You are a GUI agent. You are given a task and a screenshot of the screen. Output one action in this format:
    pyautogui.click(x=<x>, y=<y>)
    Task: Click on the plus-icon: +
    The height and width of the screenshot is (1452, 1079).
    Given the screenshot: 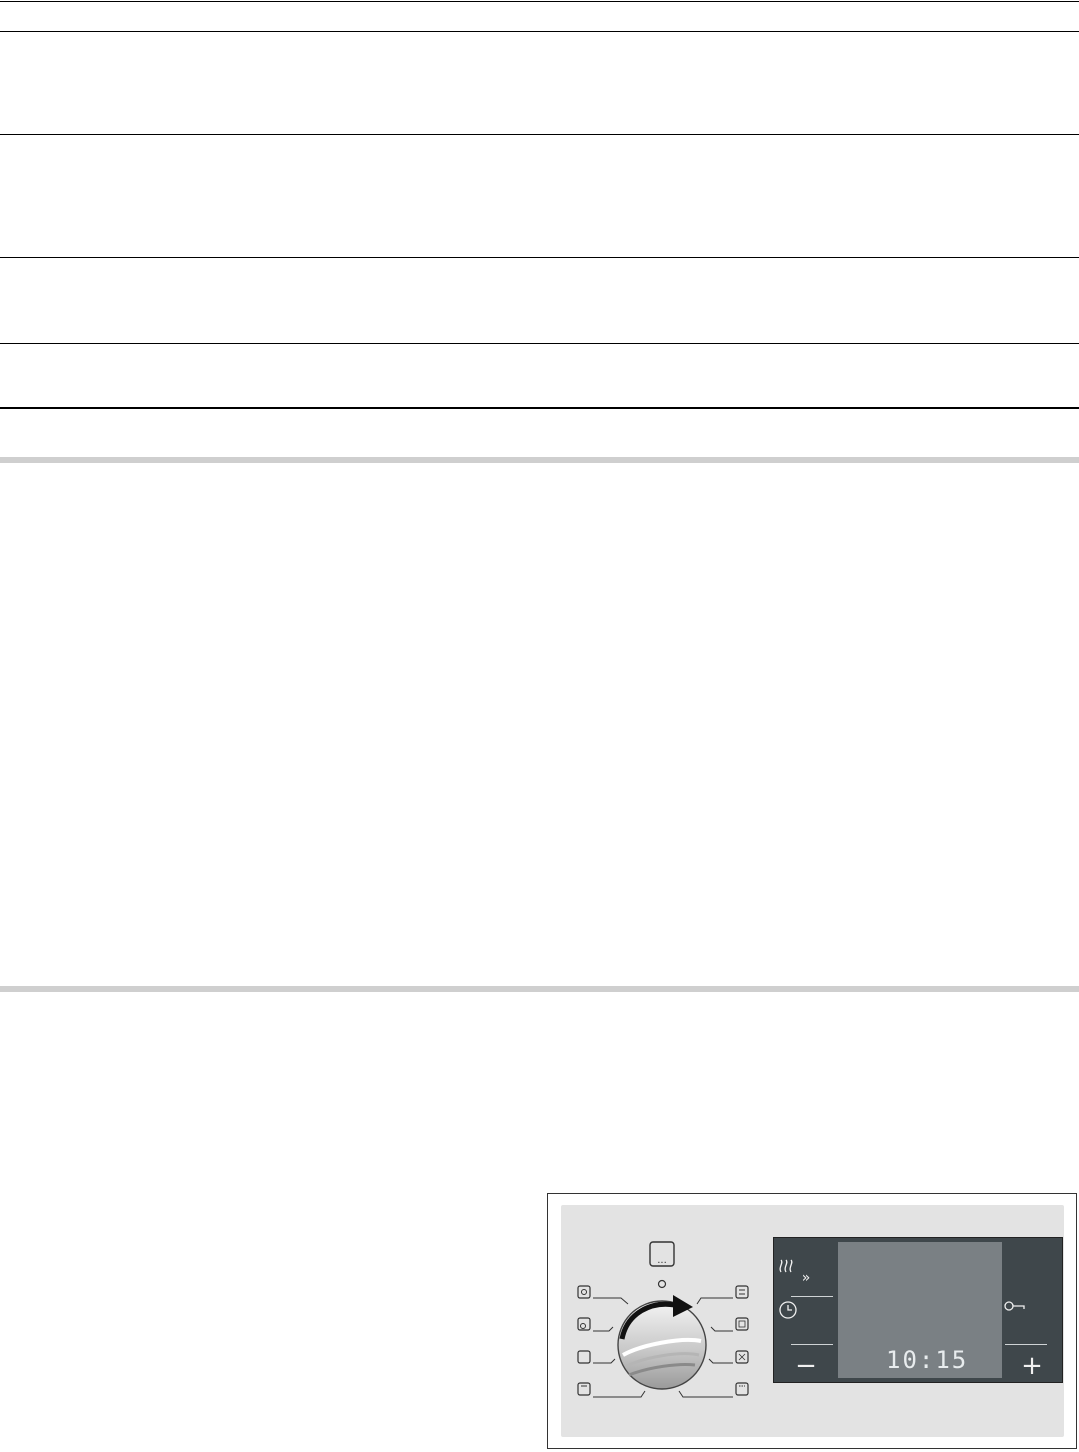 What is the action you would take?
    pyautogui.click(x=1032, y=1366)
    